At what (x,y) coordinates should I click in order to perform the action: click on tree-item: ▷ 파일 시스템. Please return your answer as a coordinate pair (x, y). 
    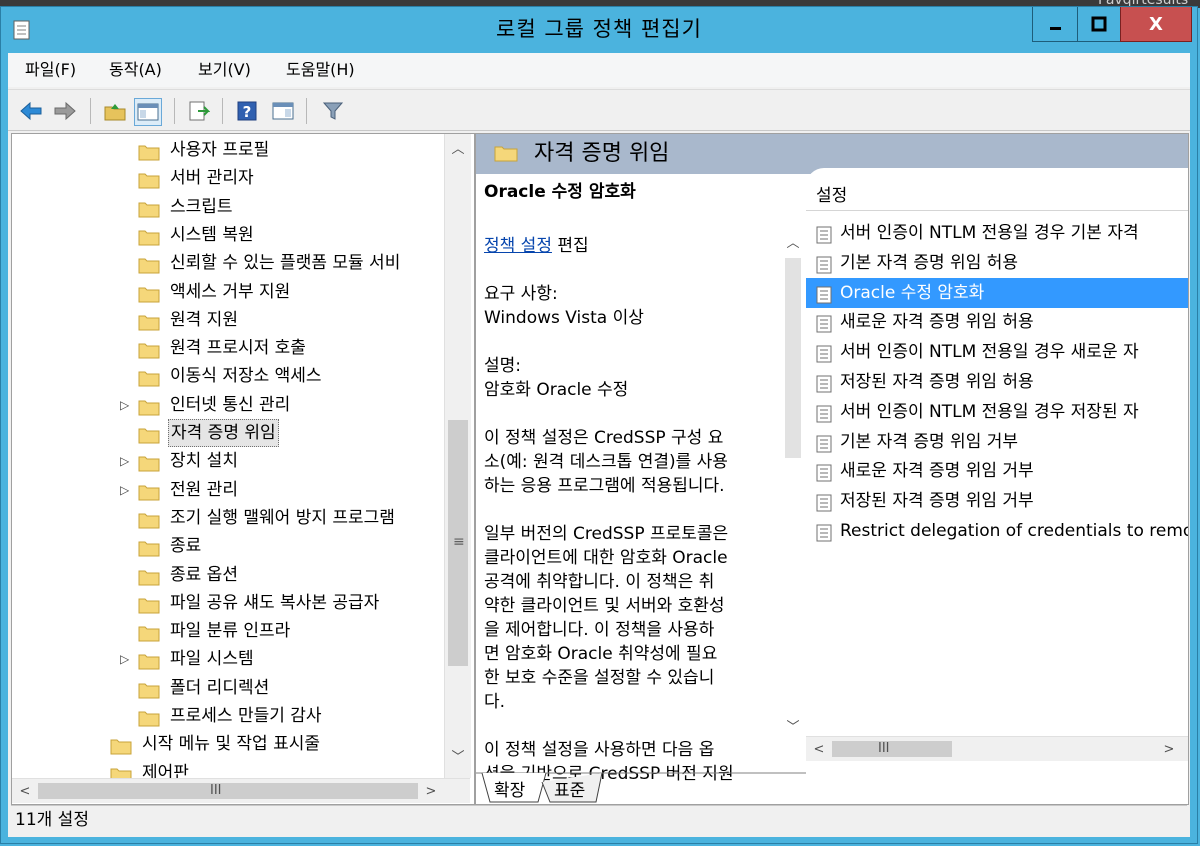
    Looking at the image, I should click on (228, 659).